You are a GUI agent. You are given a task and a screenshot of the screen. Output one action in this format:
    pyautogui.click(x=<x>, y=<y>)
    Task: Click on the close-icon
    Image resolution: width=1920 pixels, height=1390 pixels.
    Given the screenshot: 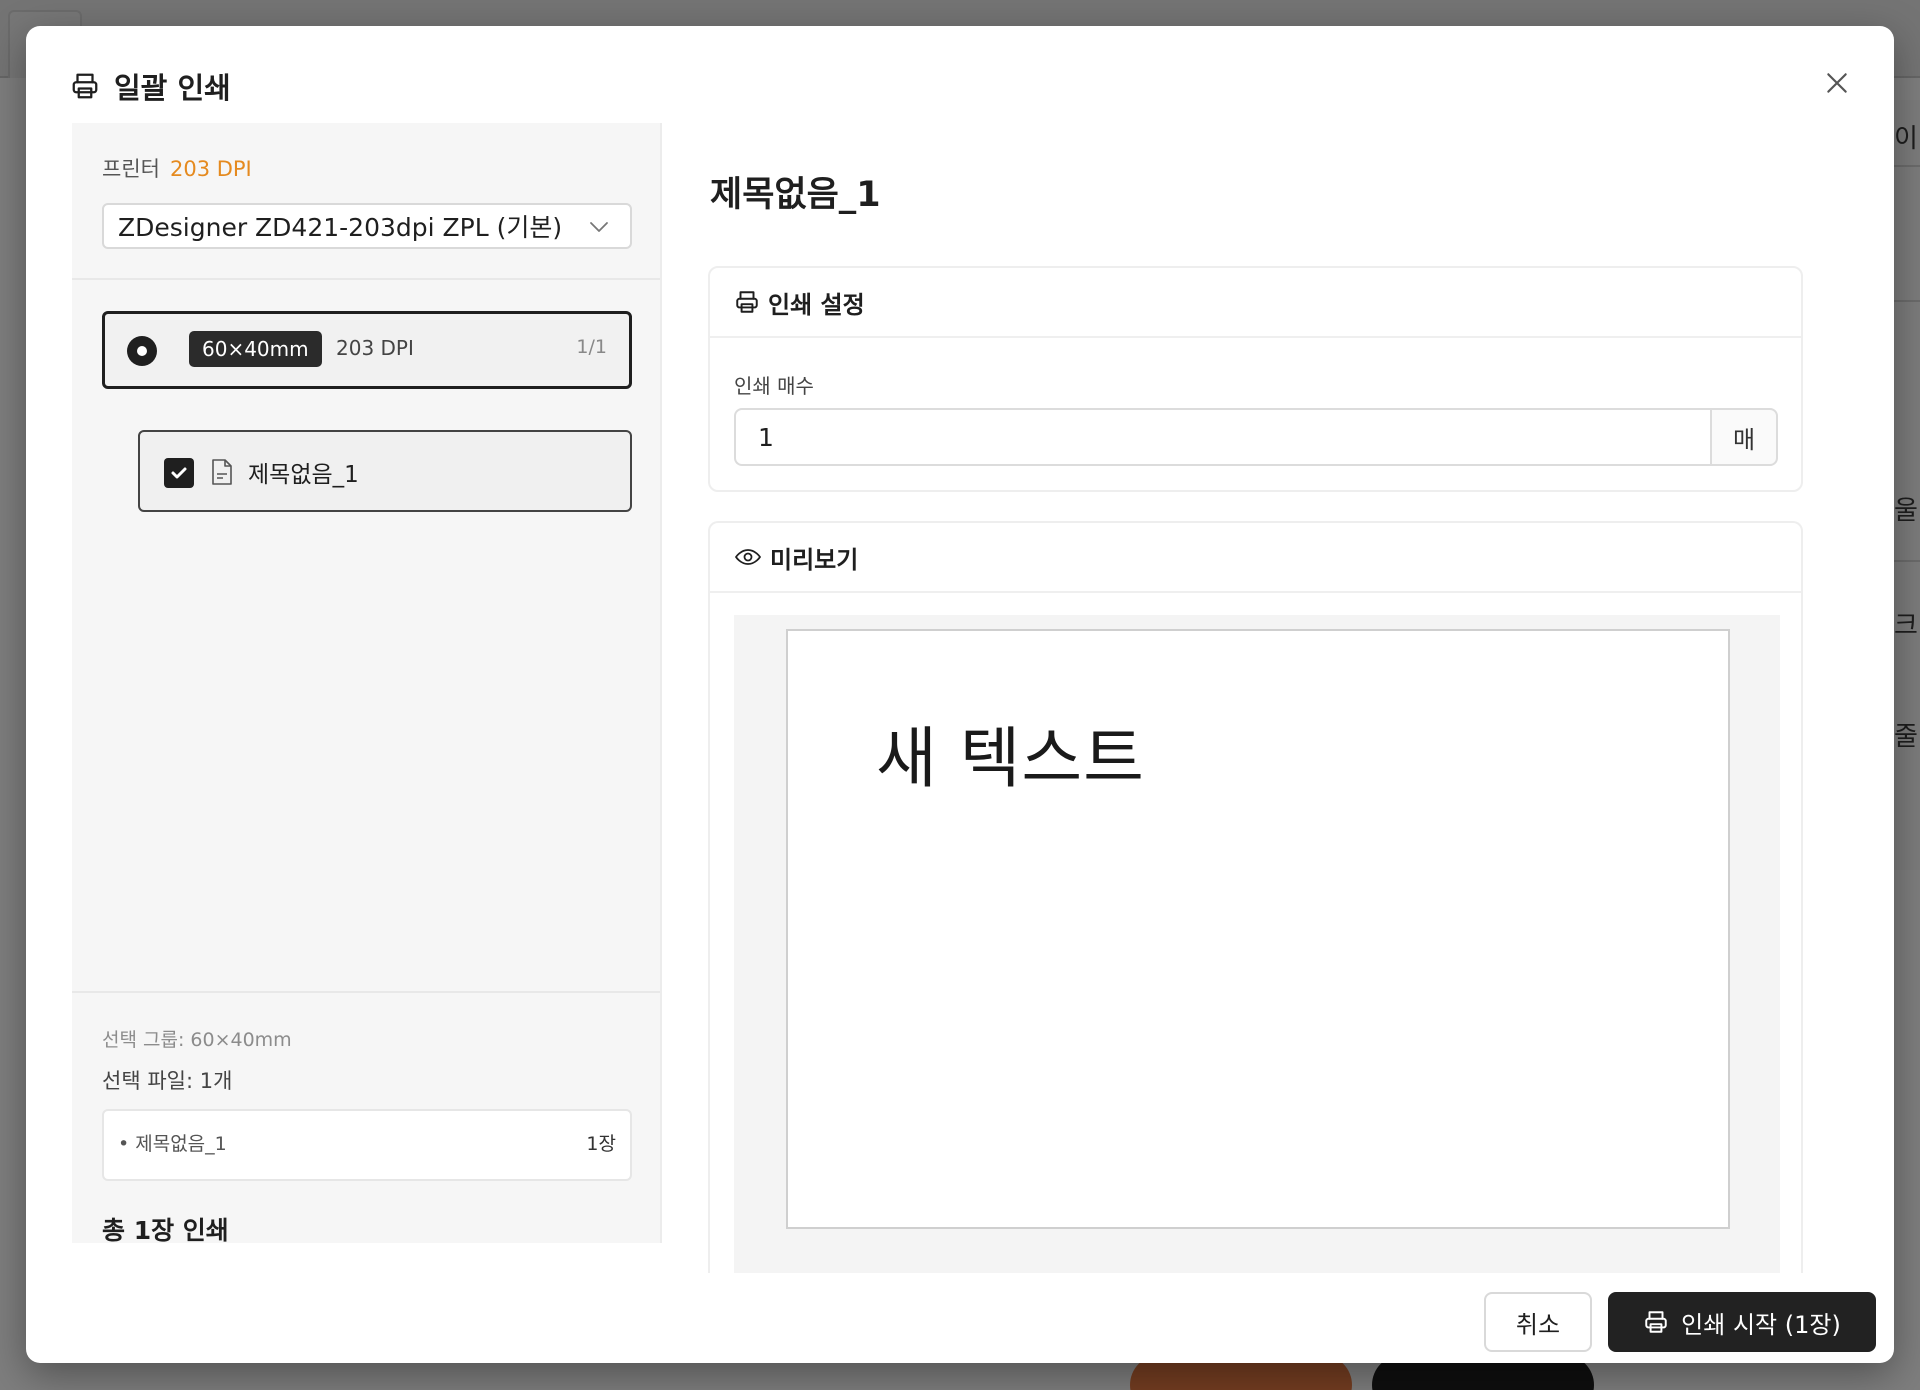 What is the action you would take?
    pyautogui.click(x=1837, y=83)
    